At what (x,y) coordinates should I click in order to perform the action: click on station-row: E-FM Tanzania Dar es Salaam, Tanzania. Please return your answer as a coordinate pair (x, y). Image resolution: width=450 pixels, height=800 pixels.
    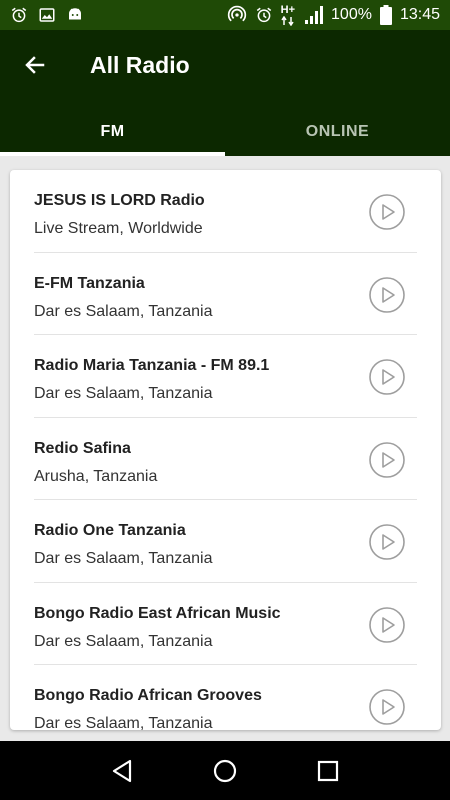
    Looking at the image, I should click on (225, 294).